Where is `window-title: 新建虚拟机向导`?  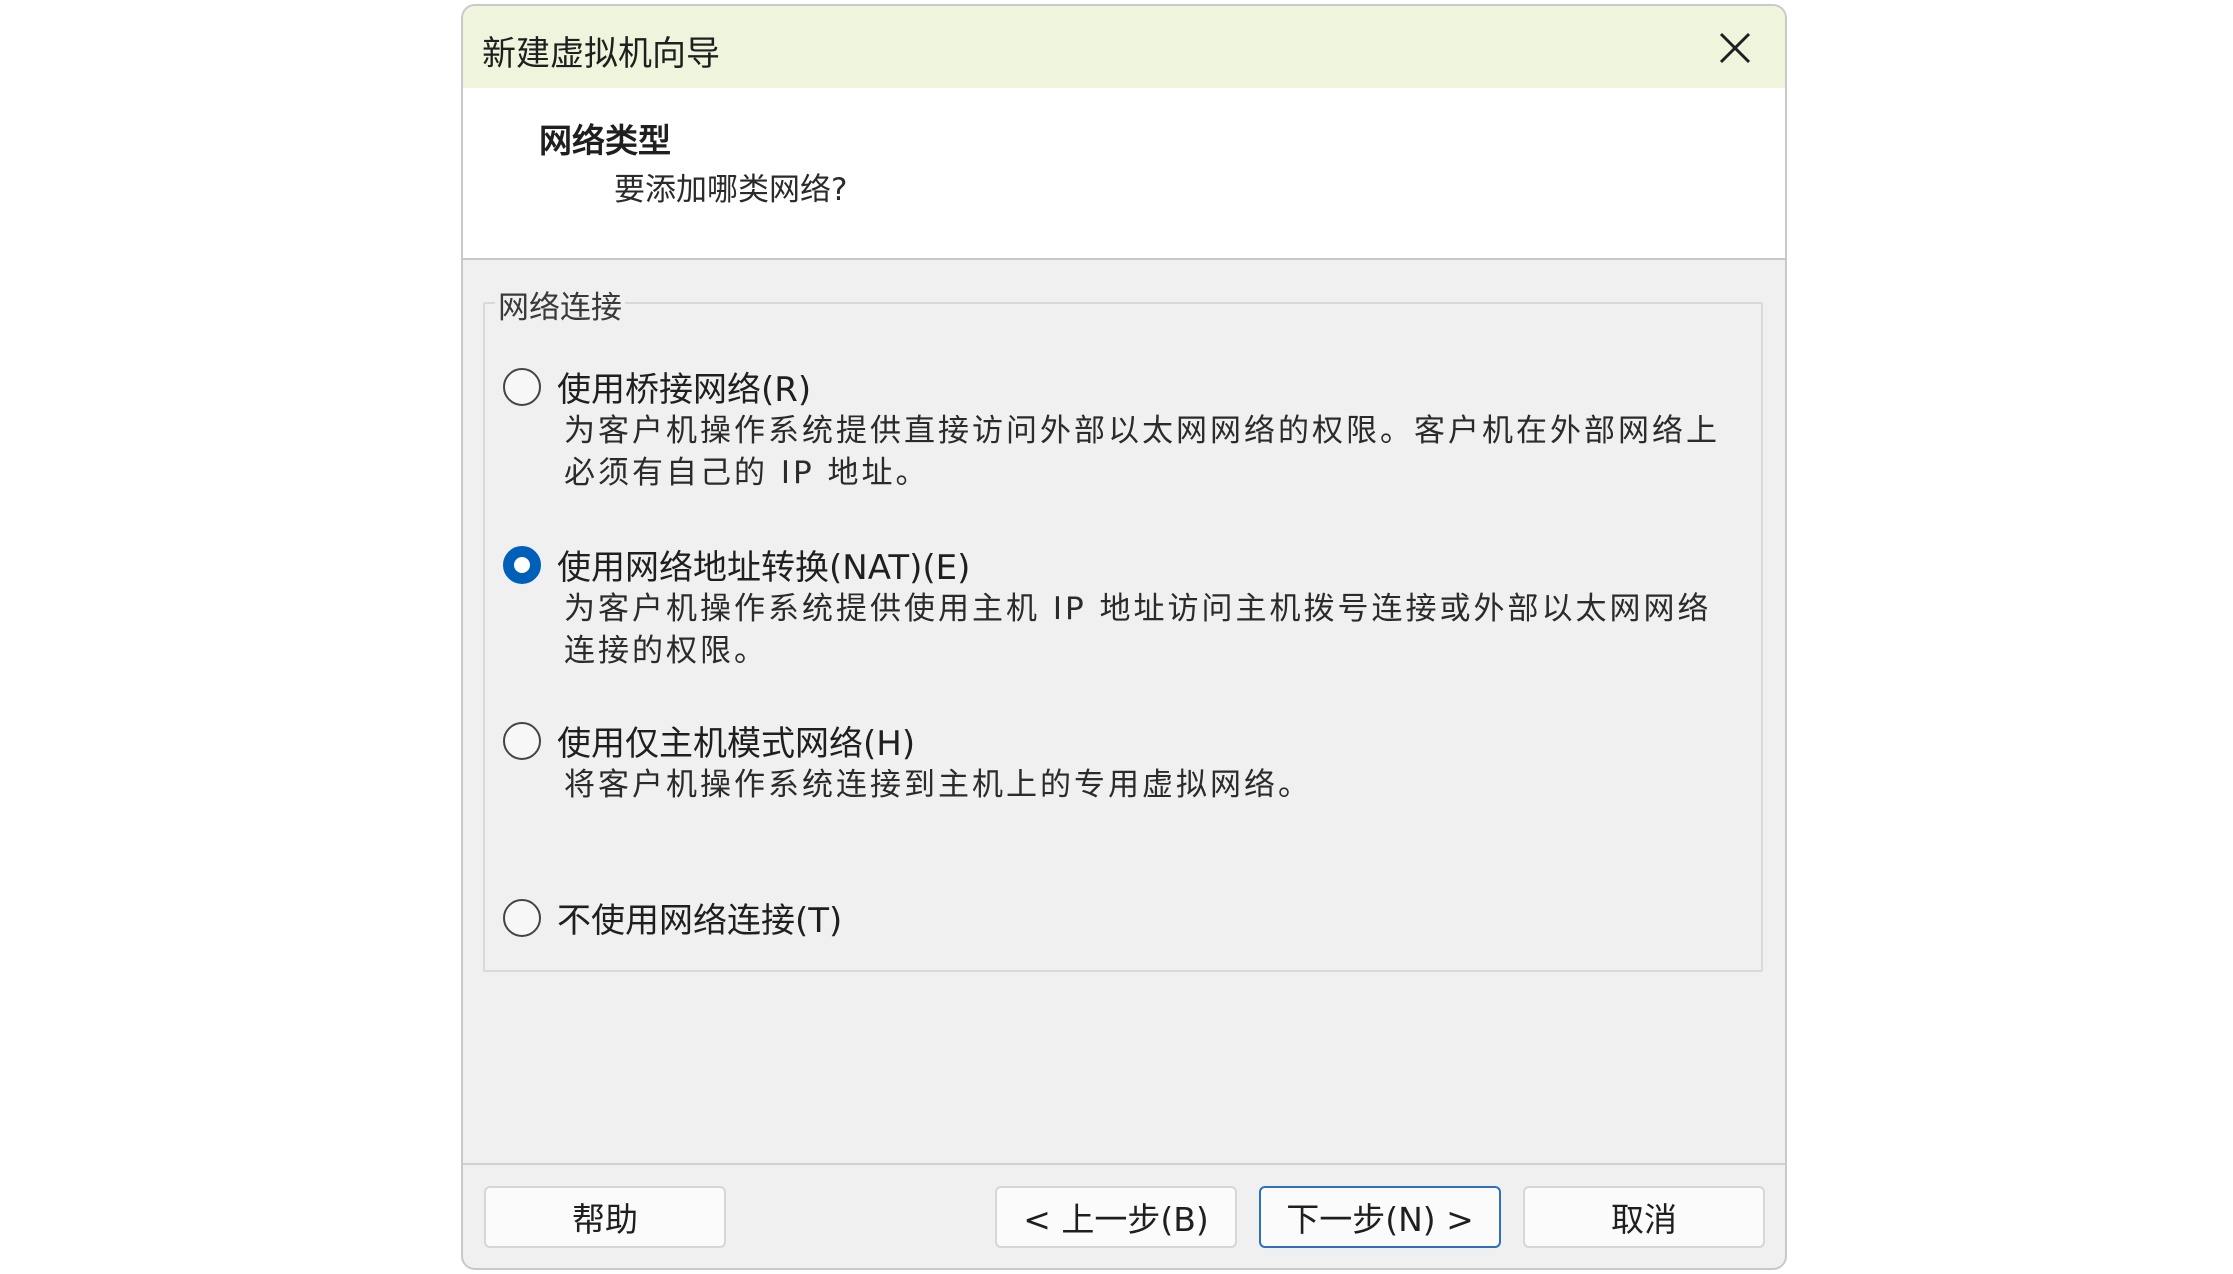 window-title: 新建虚拟机向导 is located at coordinates (601, 54).